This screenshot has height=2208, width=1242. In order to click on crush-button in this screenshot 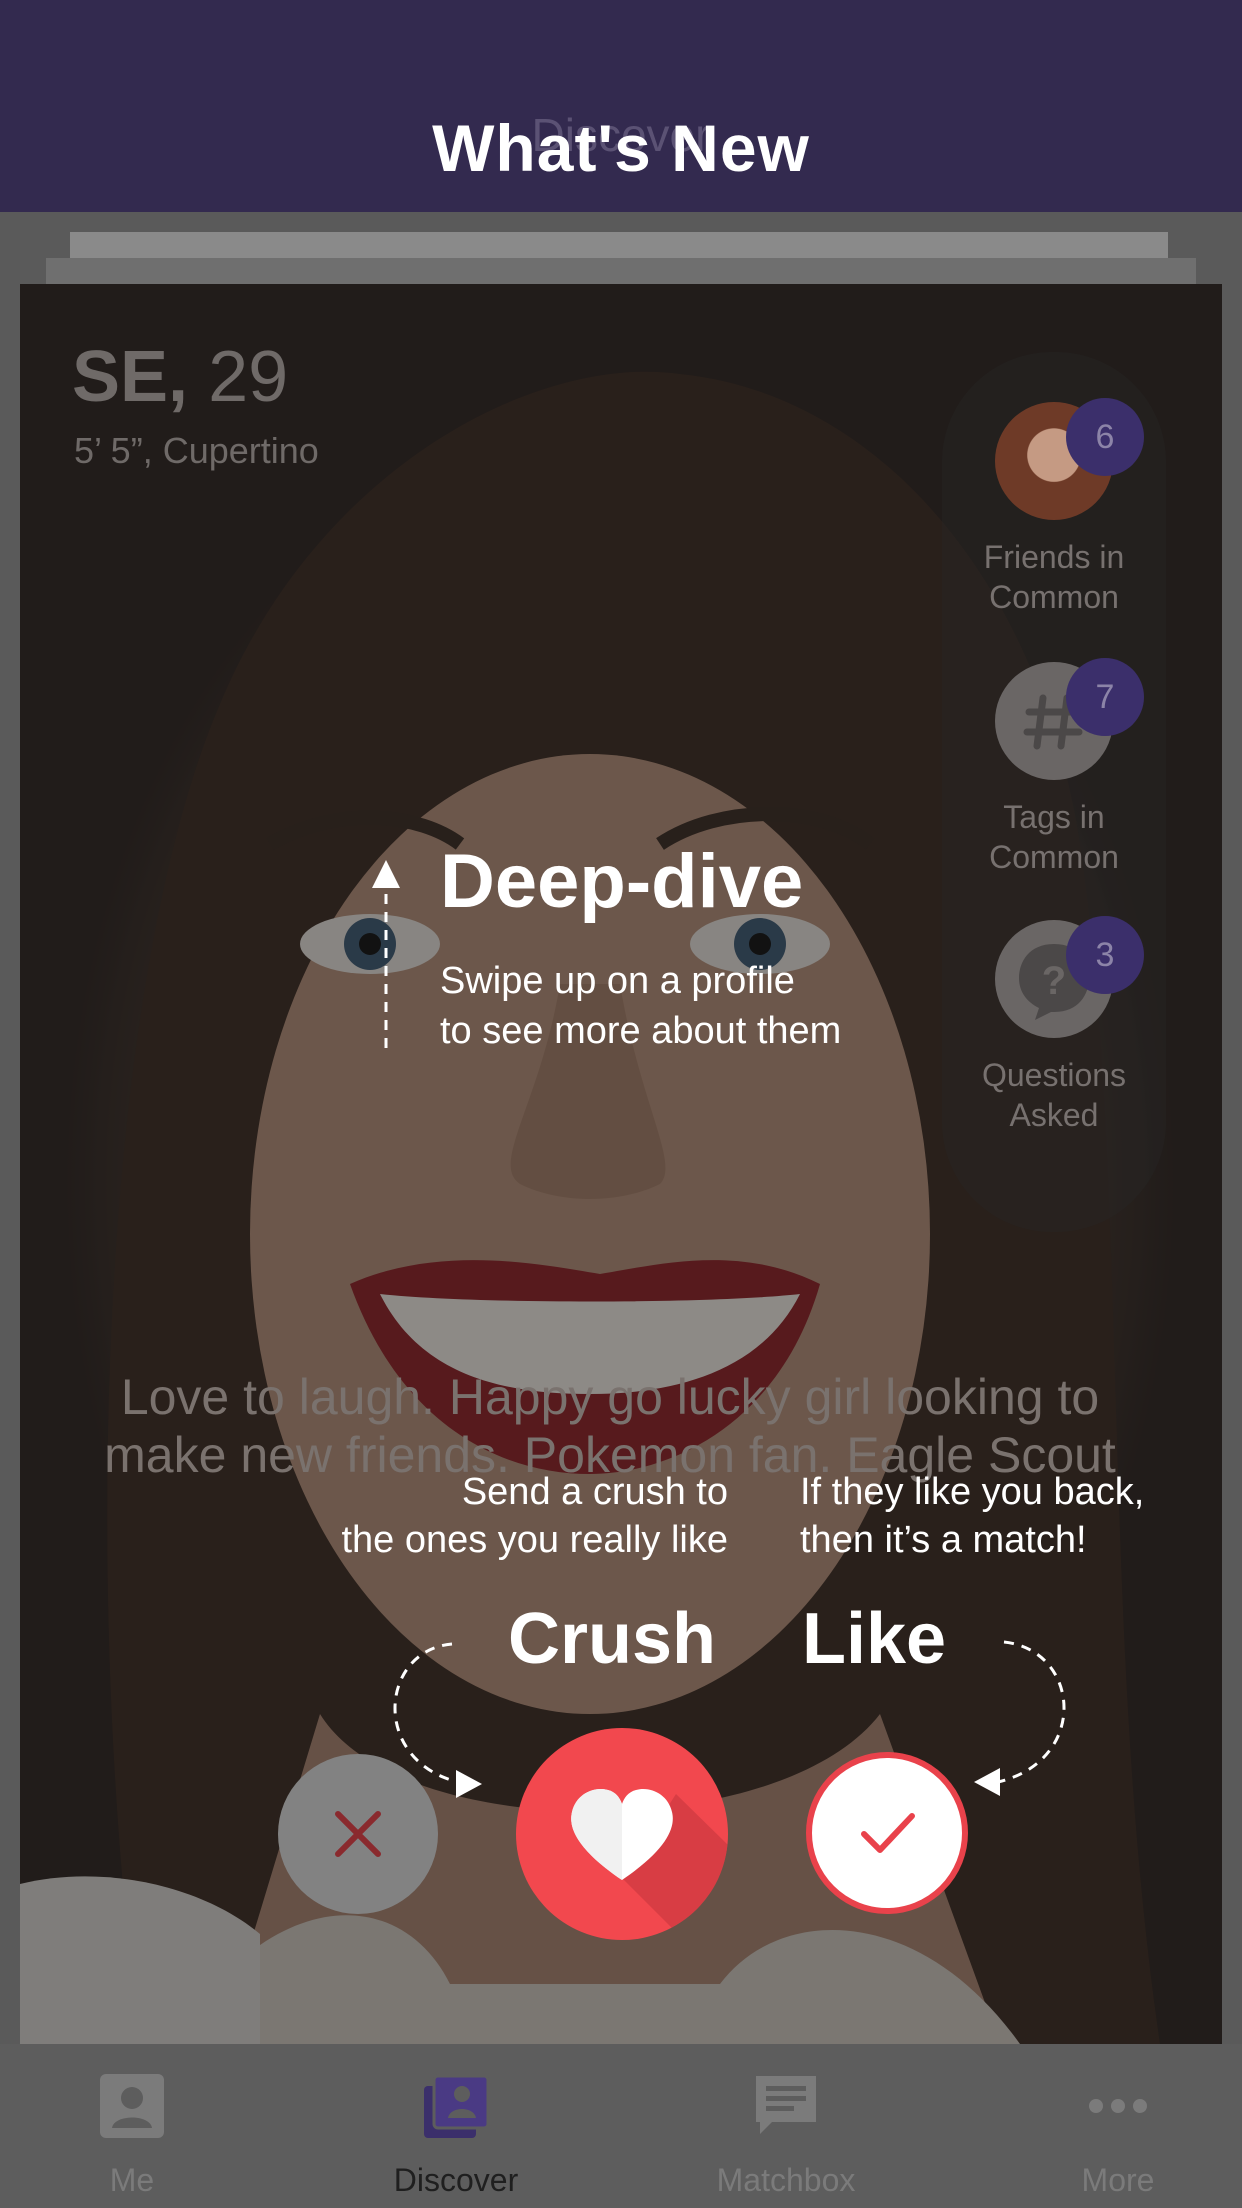, I will do `click(622, 1834)`.